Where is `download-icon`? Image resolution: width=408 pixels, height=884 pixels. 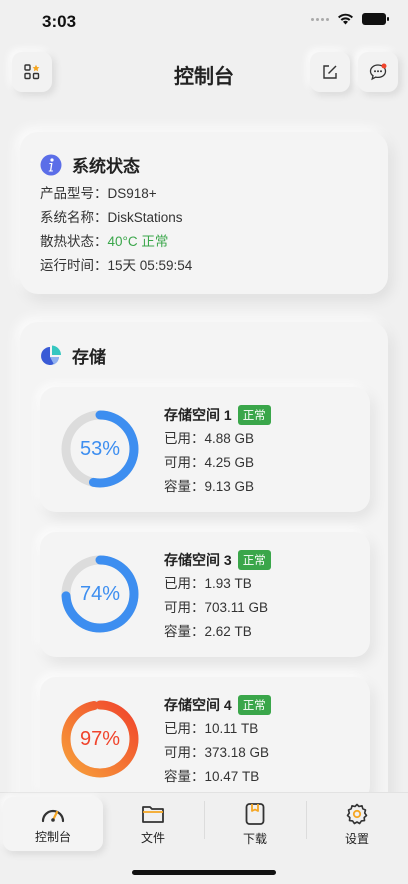 download-icon is located at coordinates (255, 813).